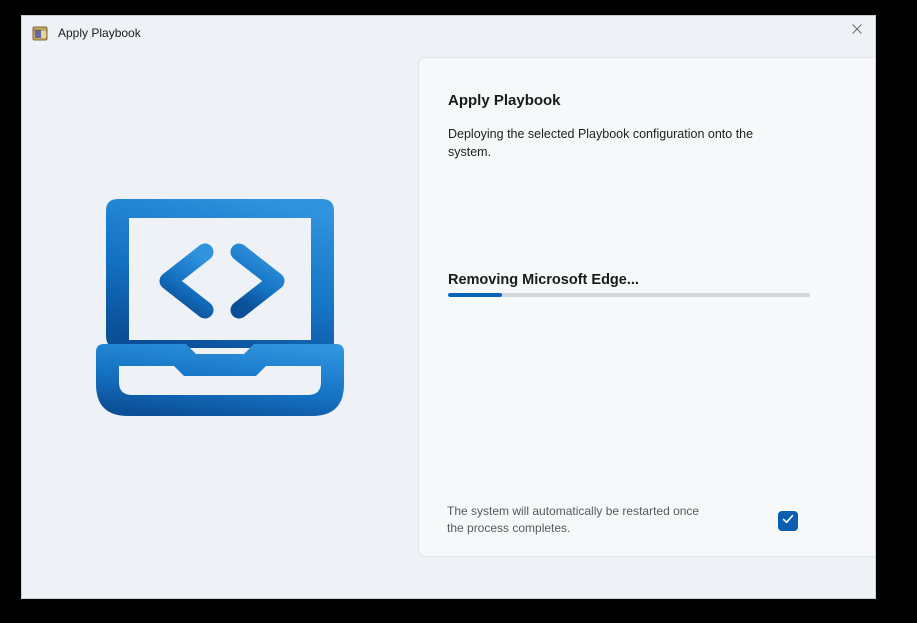 The height and width of the screenshot is (623, 917). I want to click on close-button, so click(857, 31).